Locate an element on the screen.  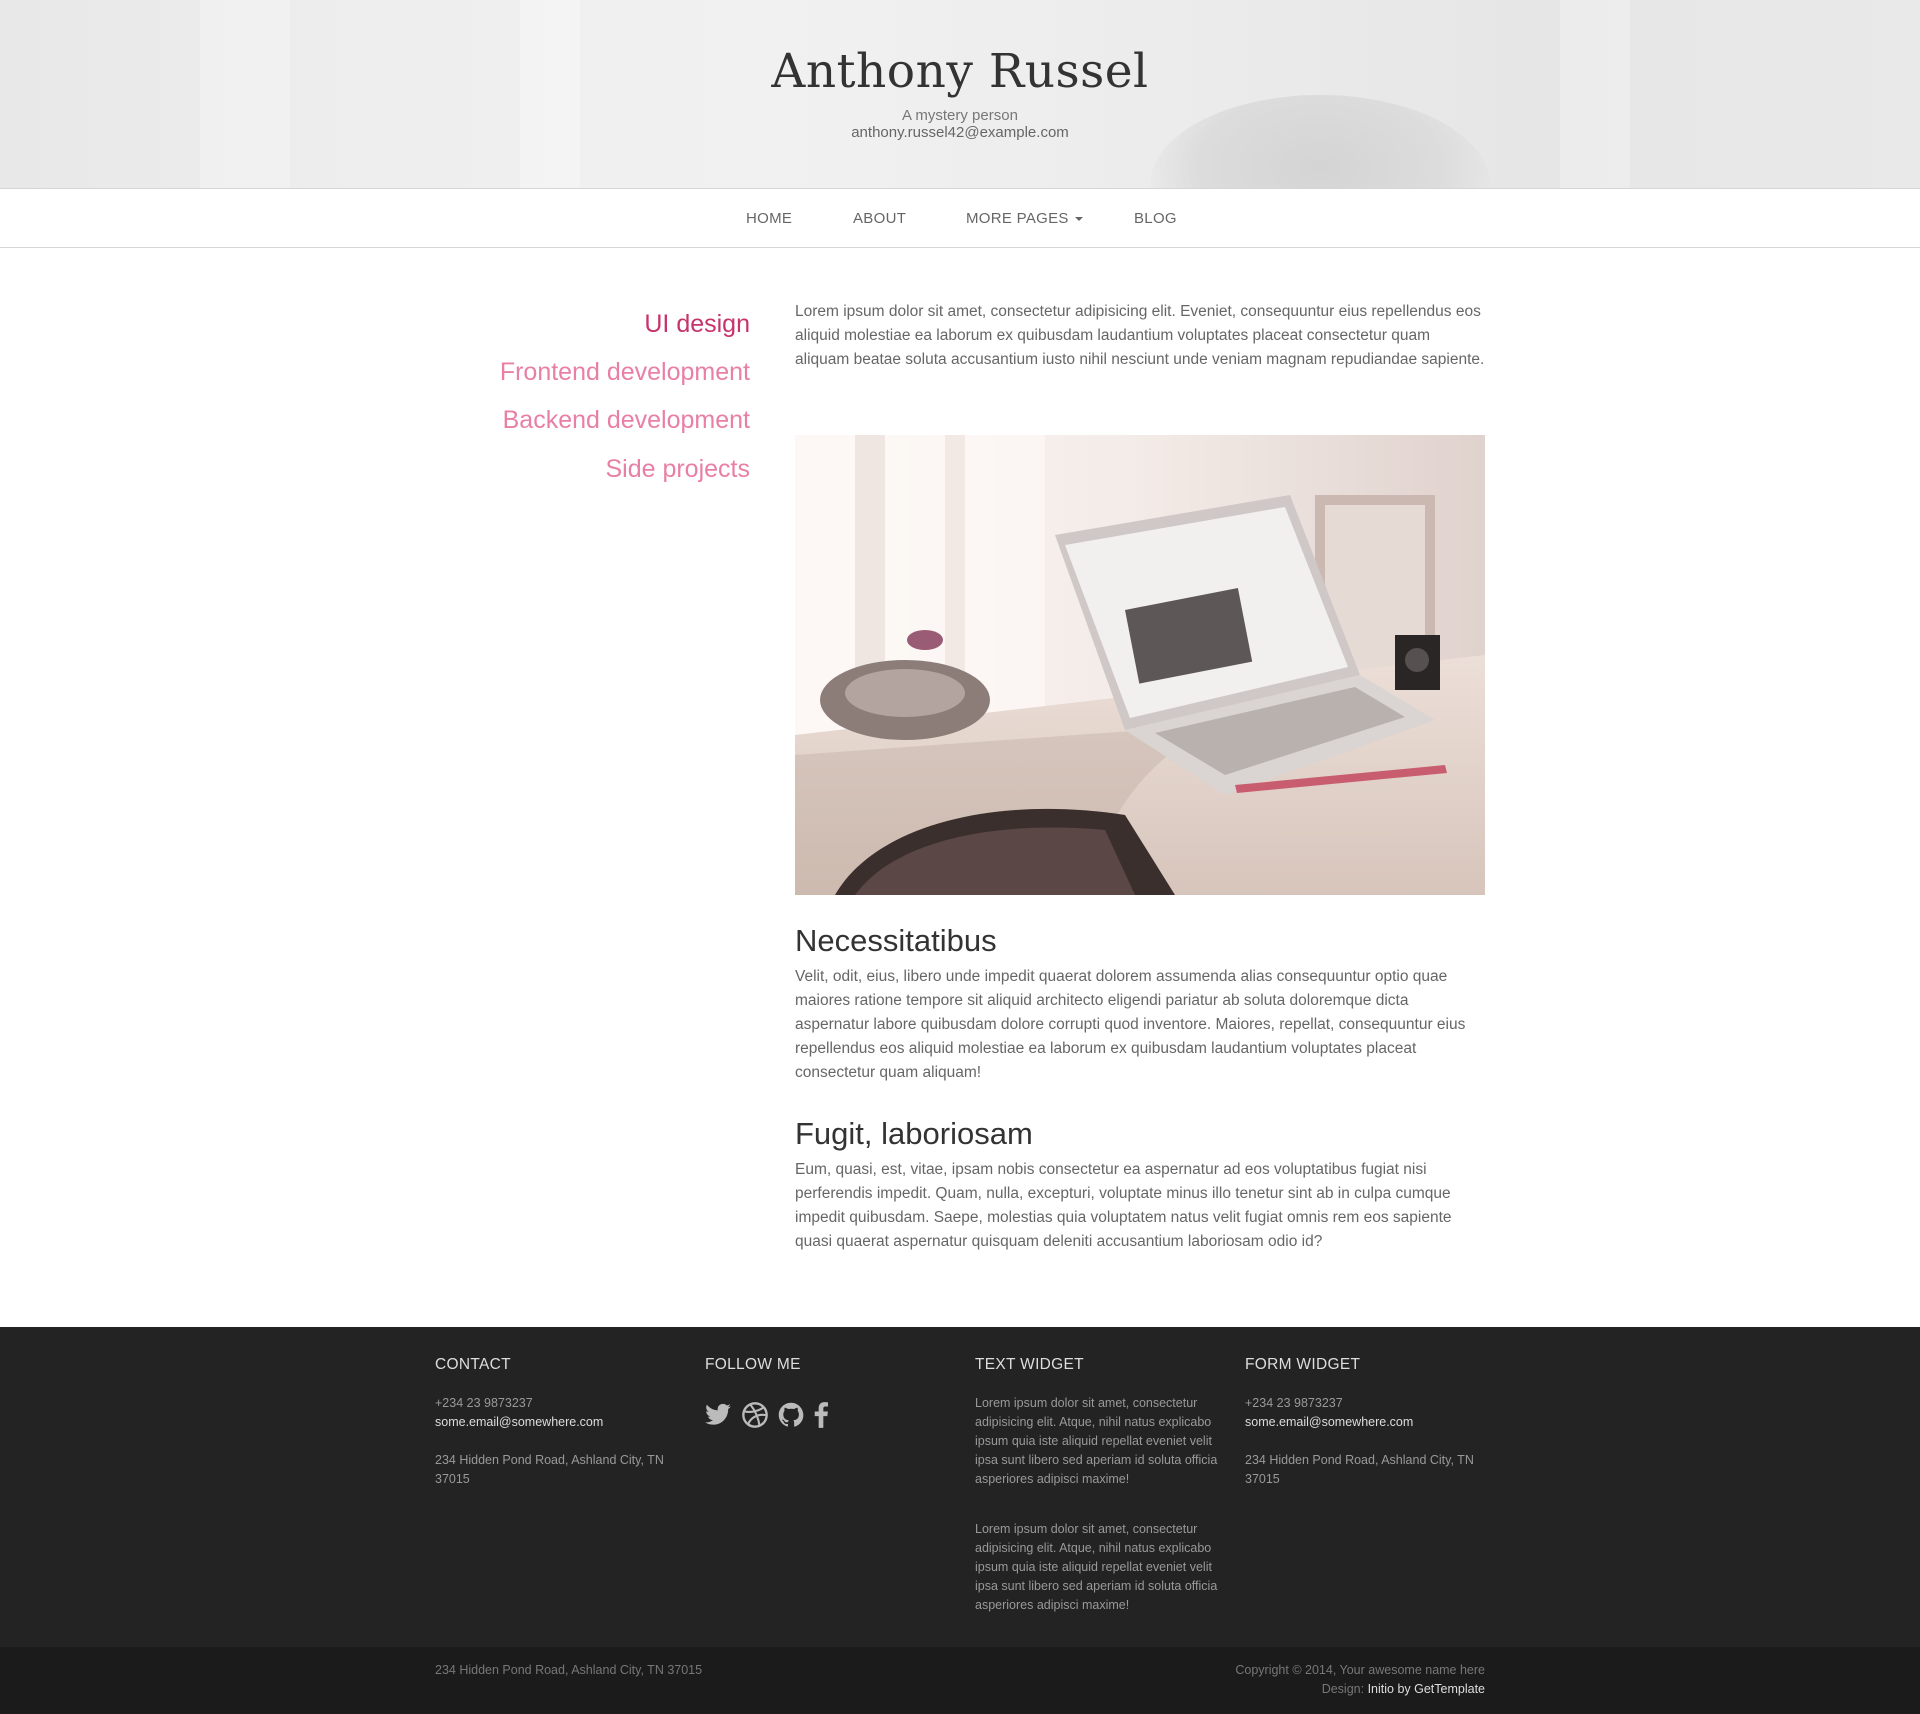
footer-bottom-bar is located at coordinates (960, 1680).